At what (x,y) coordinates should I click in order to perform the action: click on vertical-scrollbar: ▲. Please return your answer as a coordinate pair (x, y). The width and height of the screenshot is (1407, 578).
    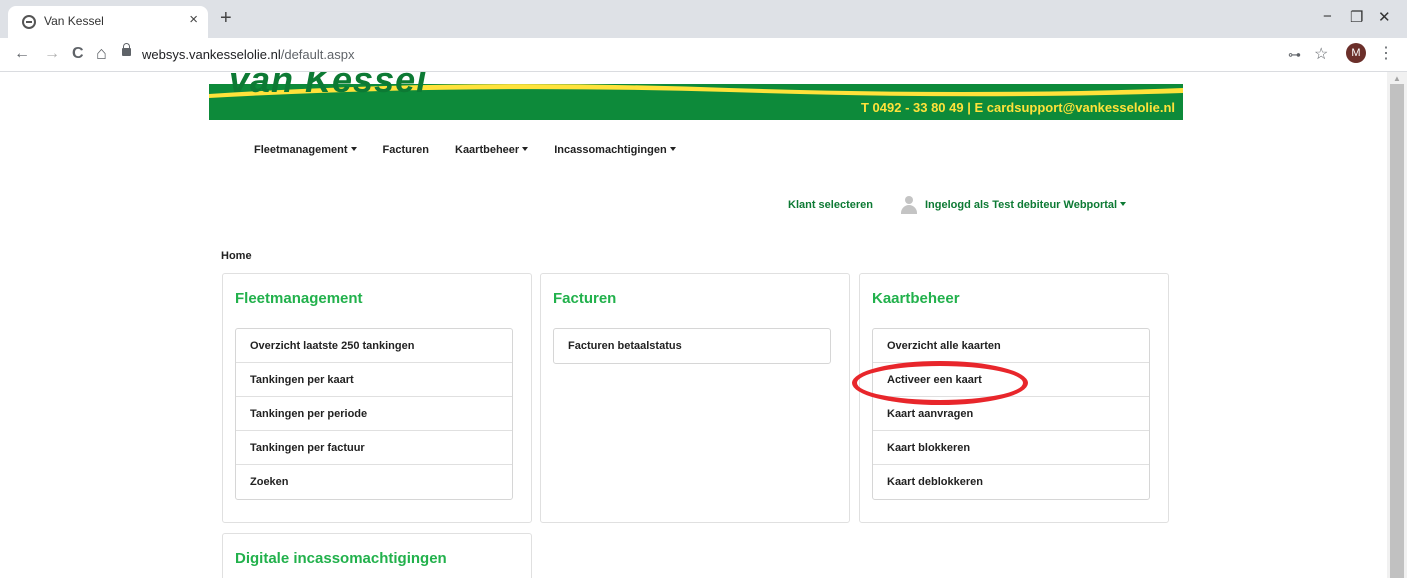
    Looking at the image, I should click on (1397, 325).